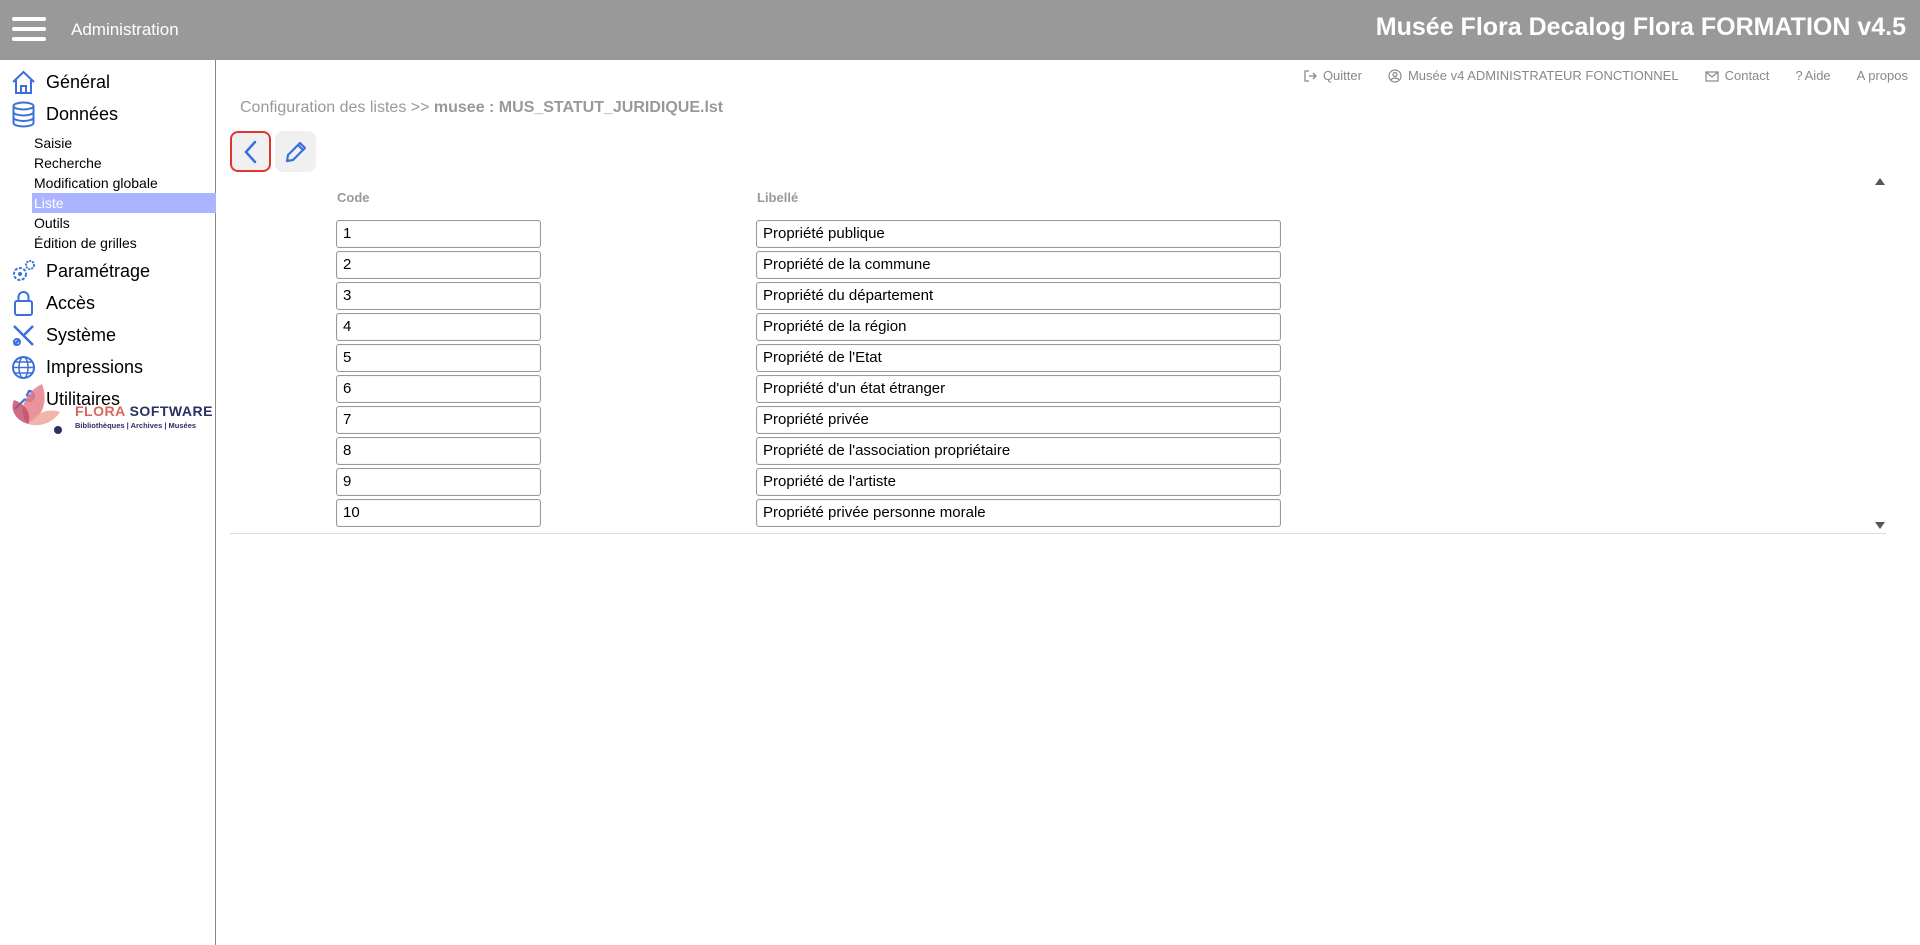  I want to click on help-link: ? Aide, so click(1812, 75).